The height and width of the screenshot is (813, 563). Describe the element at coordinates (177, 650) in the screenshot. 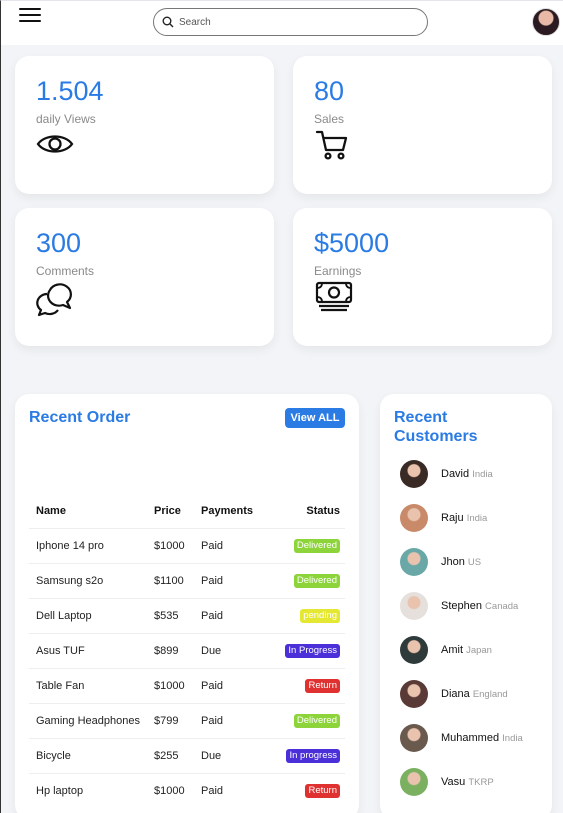

I see `order-price: $899` at that location.